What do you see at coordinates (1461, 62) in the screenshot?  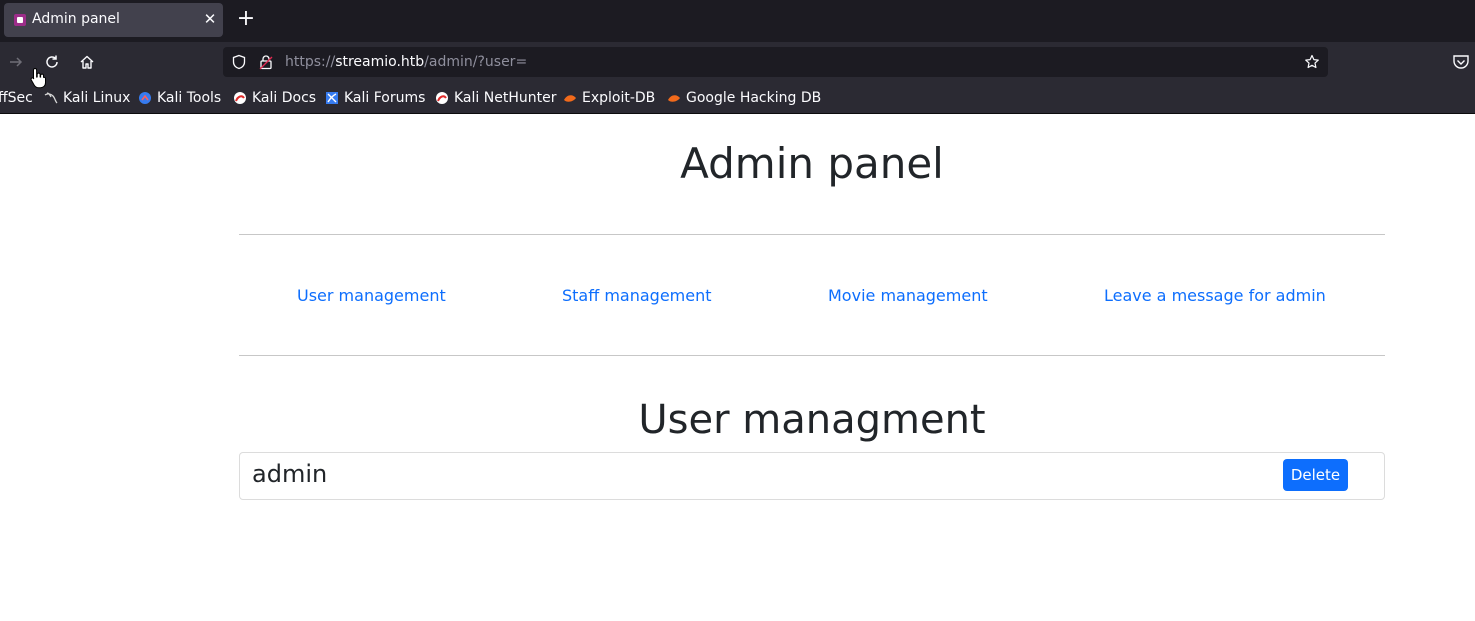 I see `pocket-icon` at bounding box center [1461, 62].